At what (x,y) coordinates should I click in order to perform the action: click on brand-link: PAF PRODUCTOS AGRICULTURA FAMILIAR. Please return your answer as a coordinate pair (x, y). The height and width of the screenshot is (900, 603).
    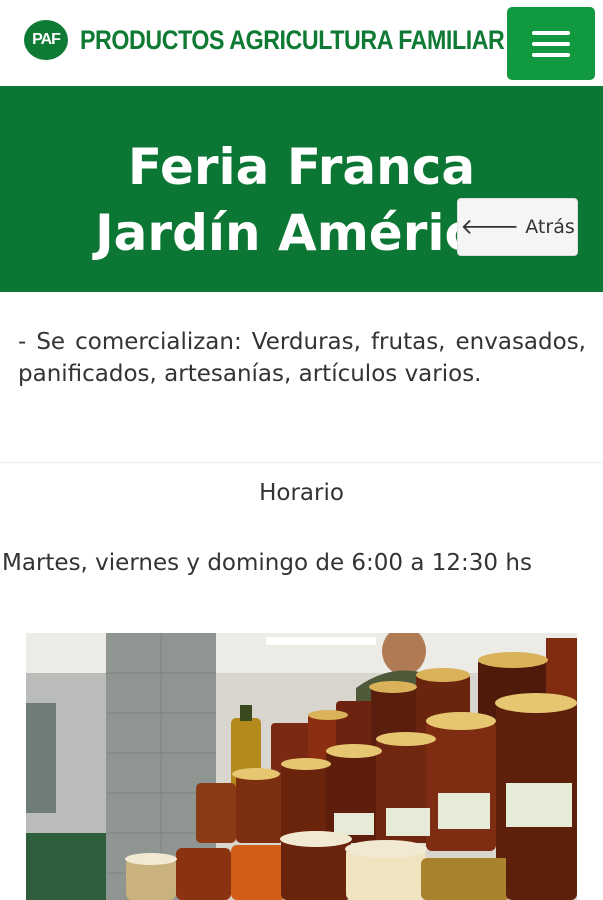
    Looking at the image, I should click on (298, 40).